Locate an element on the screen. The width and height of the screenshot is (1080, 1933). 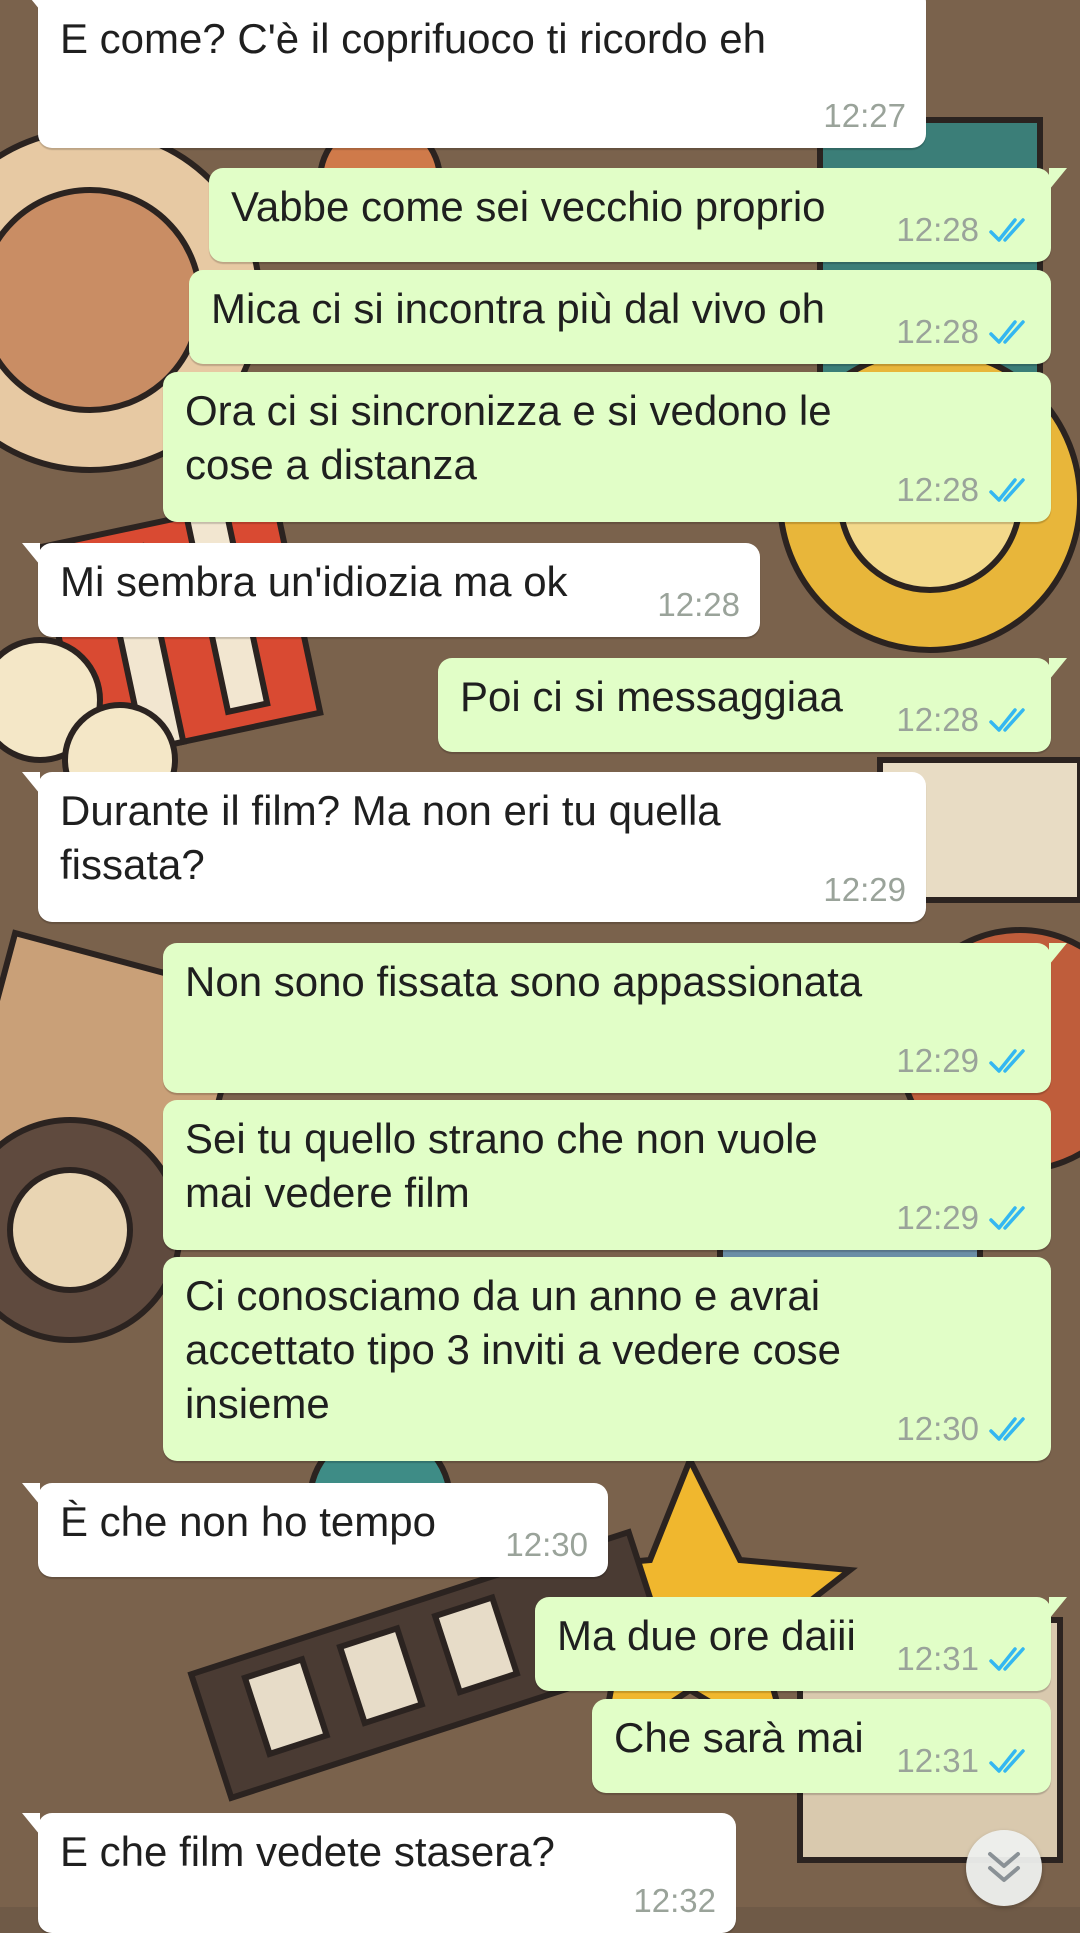
incoming-message: È che non ho tempo 12:30 is located at coordinates (315, 1530).